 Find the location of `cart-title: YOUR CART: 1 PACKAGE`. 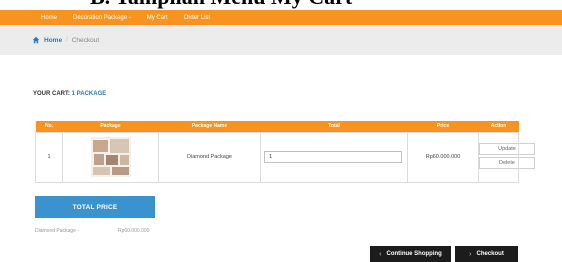

cart-title: YOUR CART: 1 PACKAGE is located at coordinates (69, 94).